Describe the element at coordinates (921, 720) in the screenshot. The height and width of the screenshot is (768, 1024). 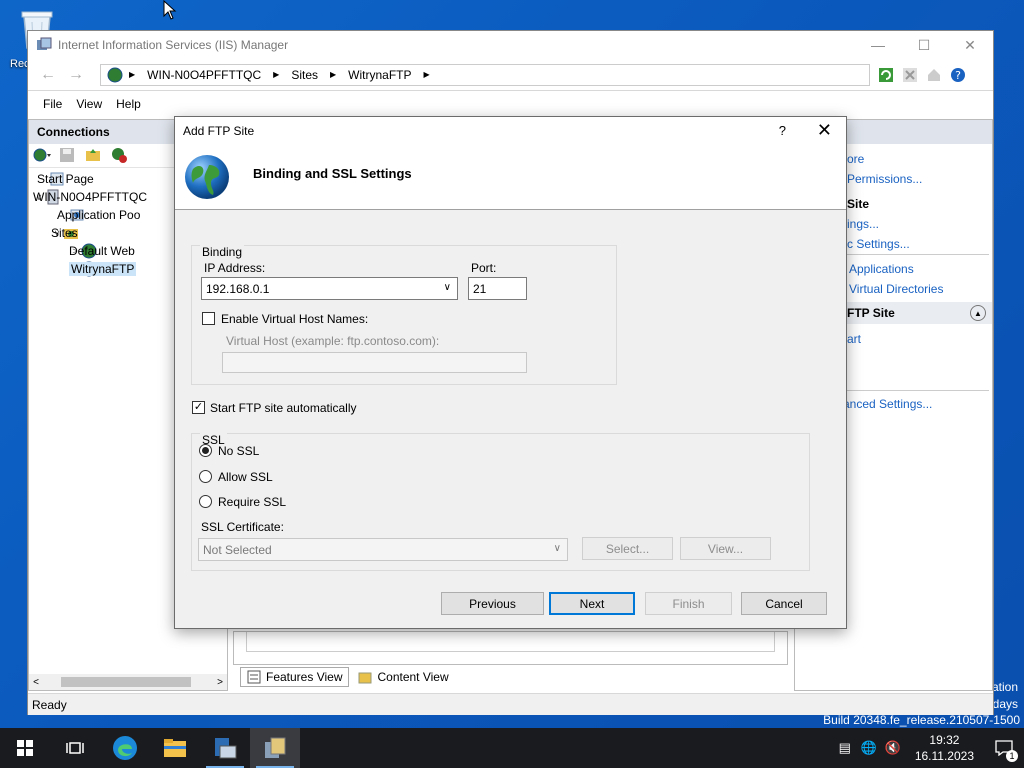
I see `watermark-build: Build 20348.fe_release.210507-1500` at that location.